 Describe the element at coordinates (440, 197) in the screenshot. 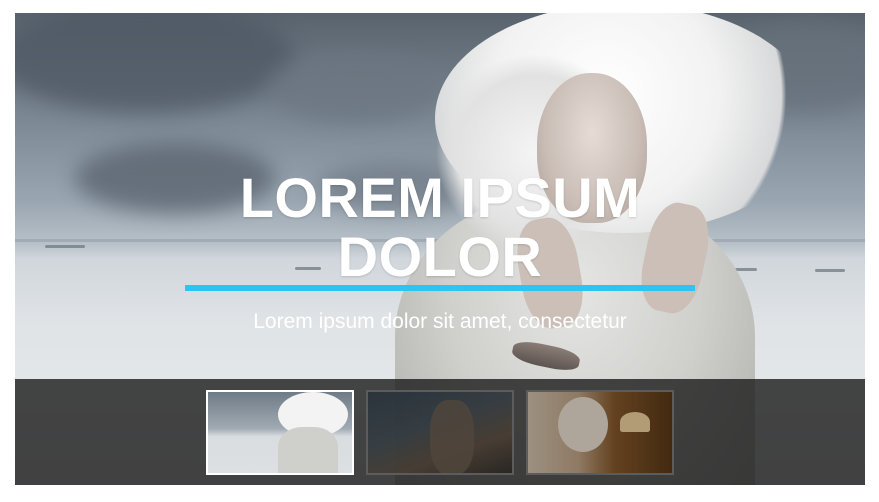

I see `slide-title-line-1: LOREM IPSUM` at that location.